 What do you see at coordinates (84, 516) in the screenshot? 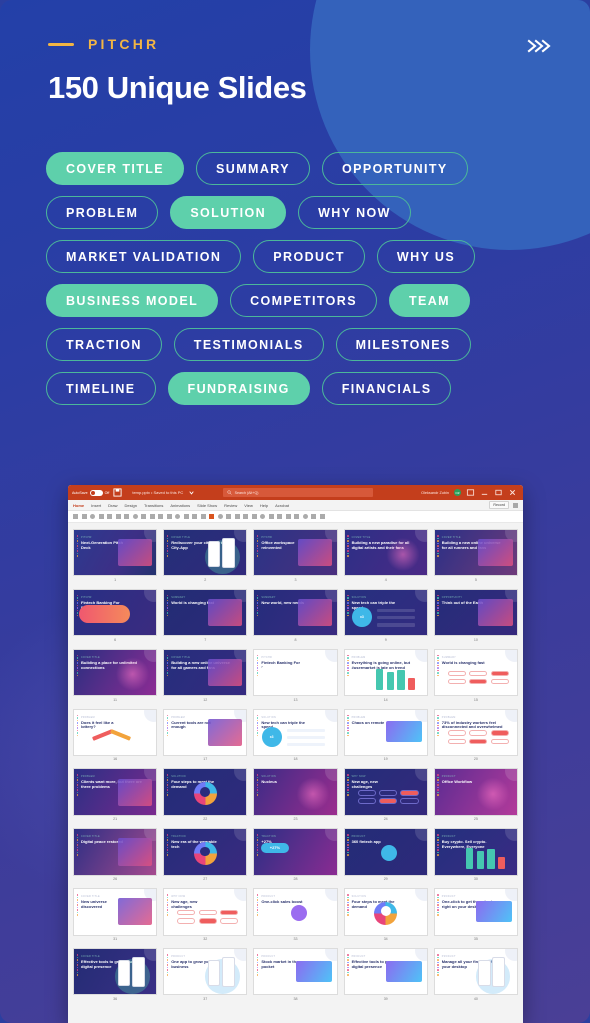
I see `cut-icon` at bounding box center [84, 516].